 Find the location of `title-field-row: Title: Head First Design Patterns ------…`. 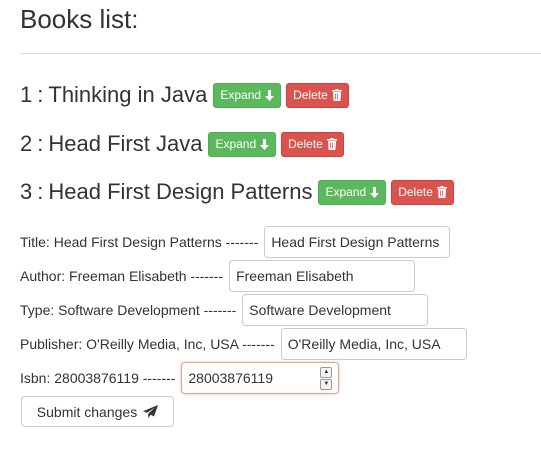

title-field-row: Title: Head First Design Patterns ------… is located at coordinates (235, 242).